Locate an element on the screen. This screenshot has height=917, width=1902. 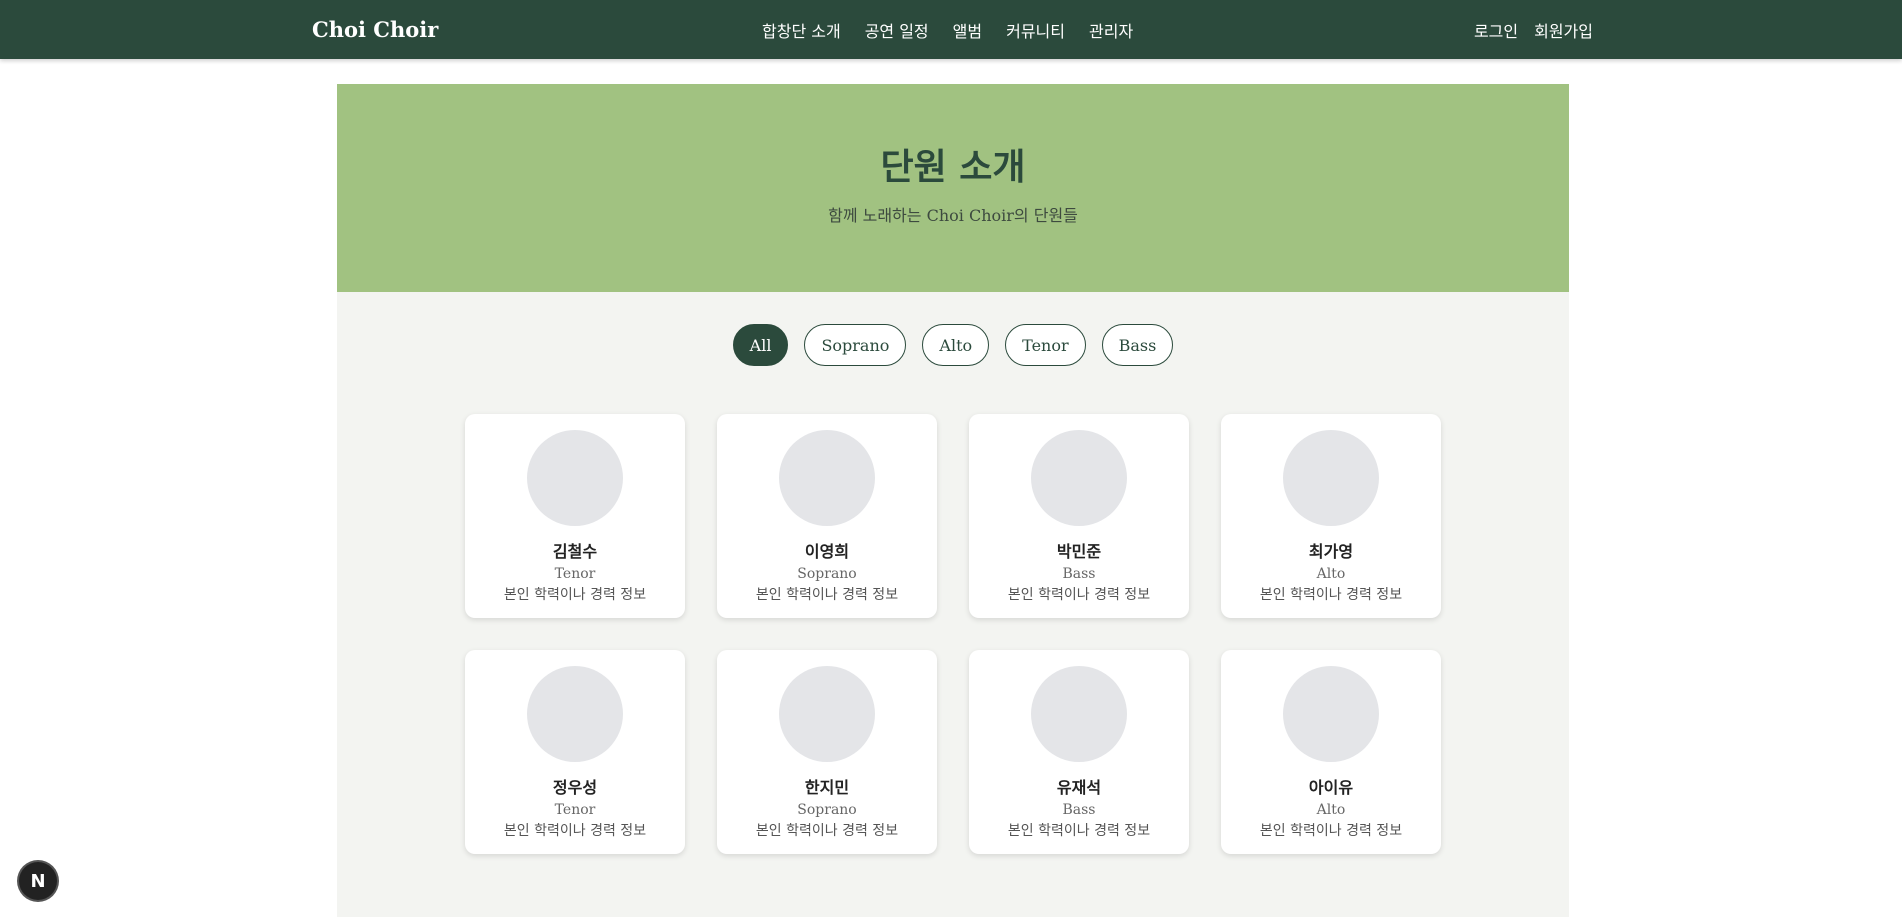
member-name: 이영희 is located at coordinates (827, 551).